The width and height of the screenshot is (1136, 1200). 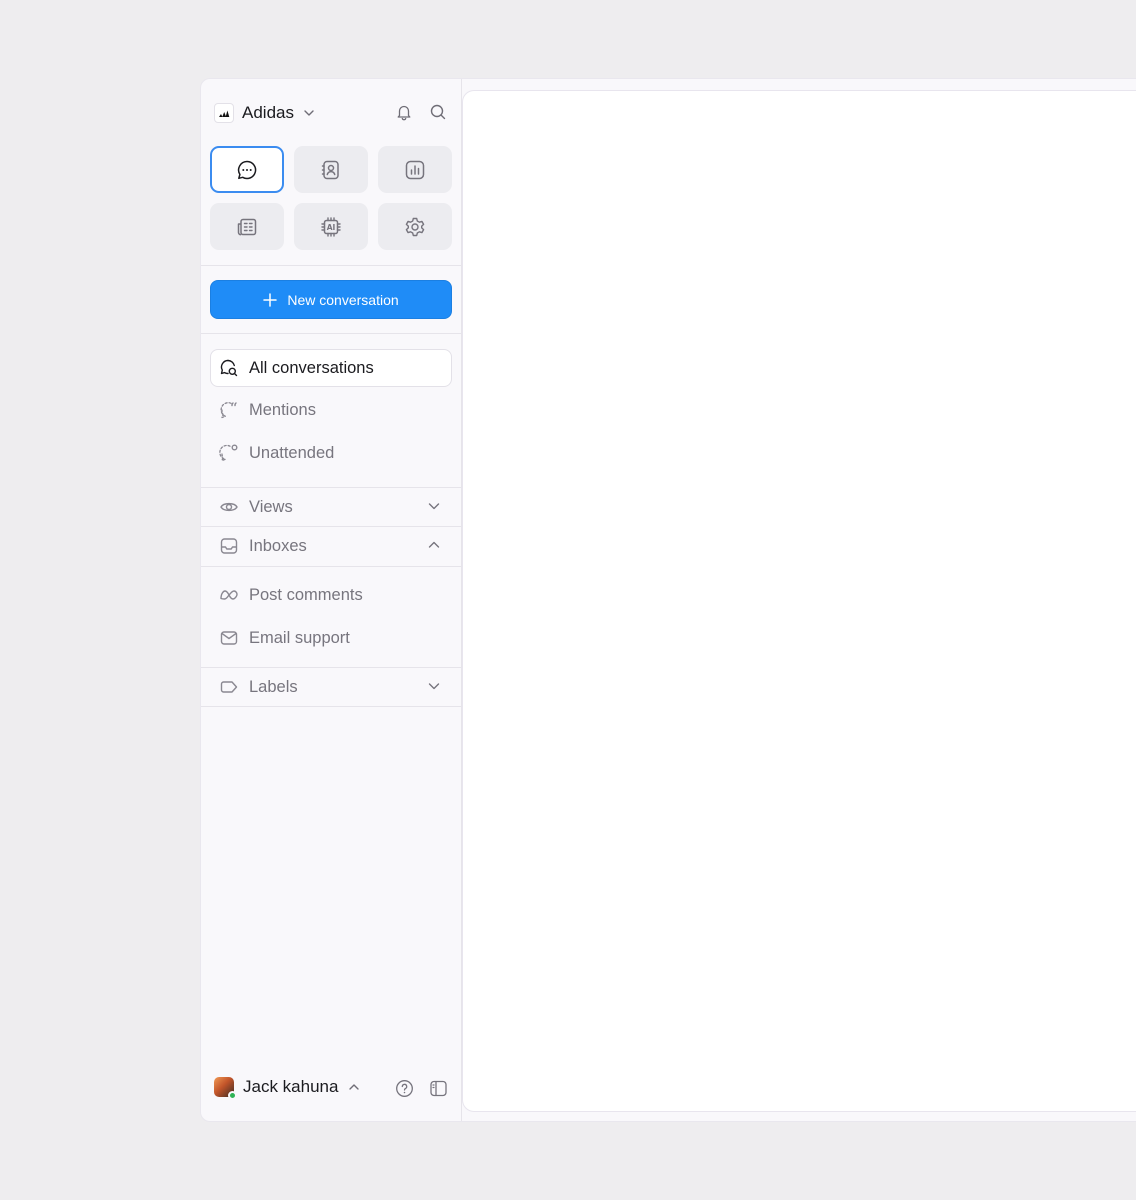 What do you see at coordinates (225, 1088) in the screenshot?
I see `avatar` at bounding box center [225, 1088].